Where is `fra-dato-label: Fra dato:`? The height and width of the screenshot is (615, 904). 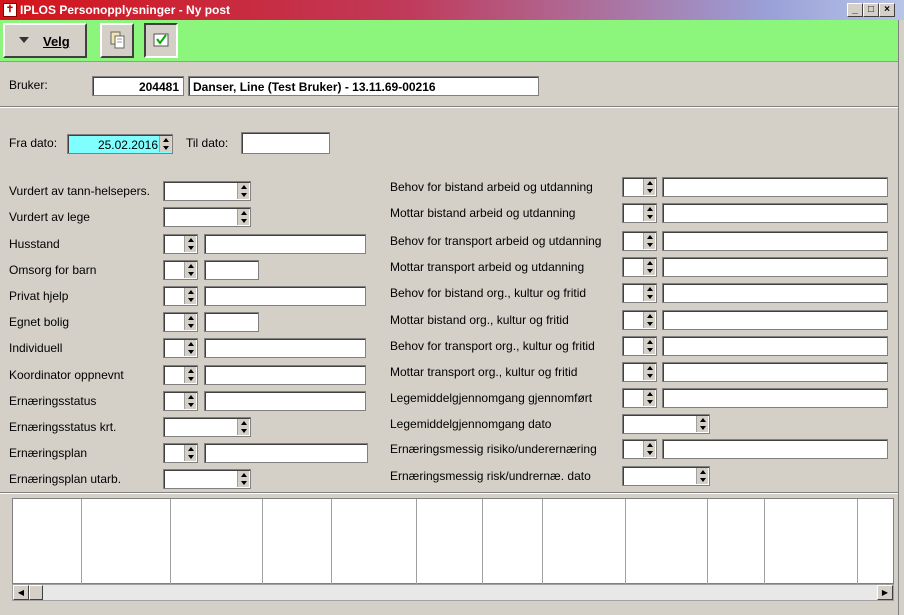 fra-dato-label: Fra dato: is located at coordinates (33, 143).